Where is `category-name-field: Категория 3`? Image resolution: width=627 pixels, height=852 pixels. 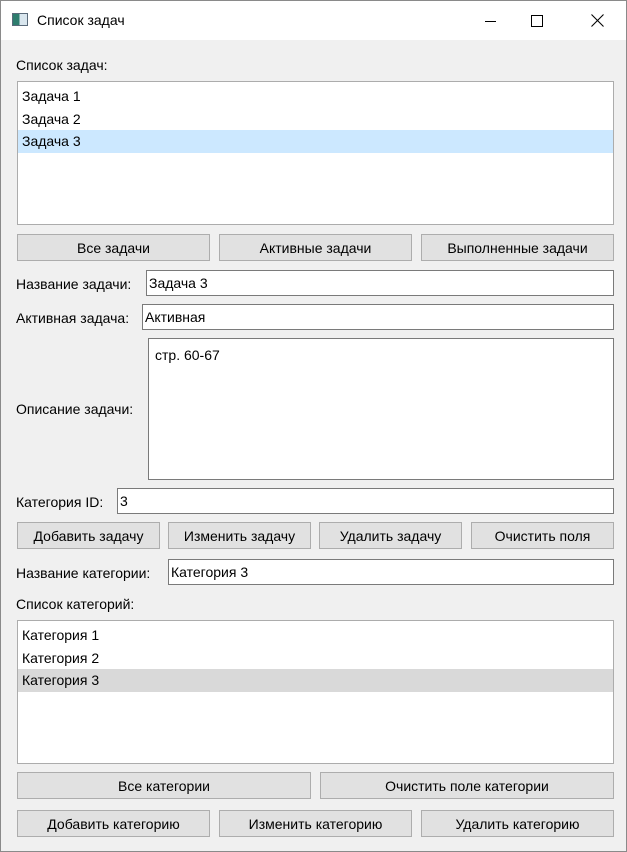
category-name-field: Категория 3 is located at coordinates (391, 572).